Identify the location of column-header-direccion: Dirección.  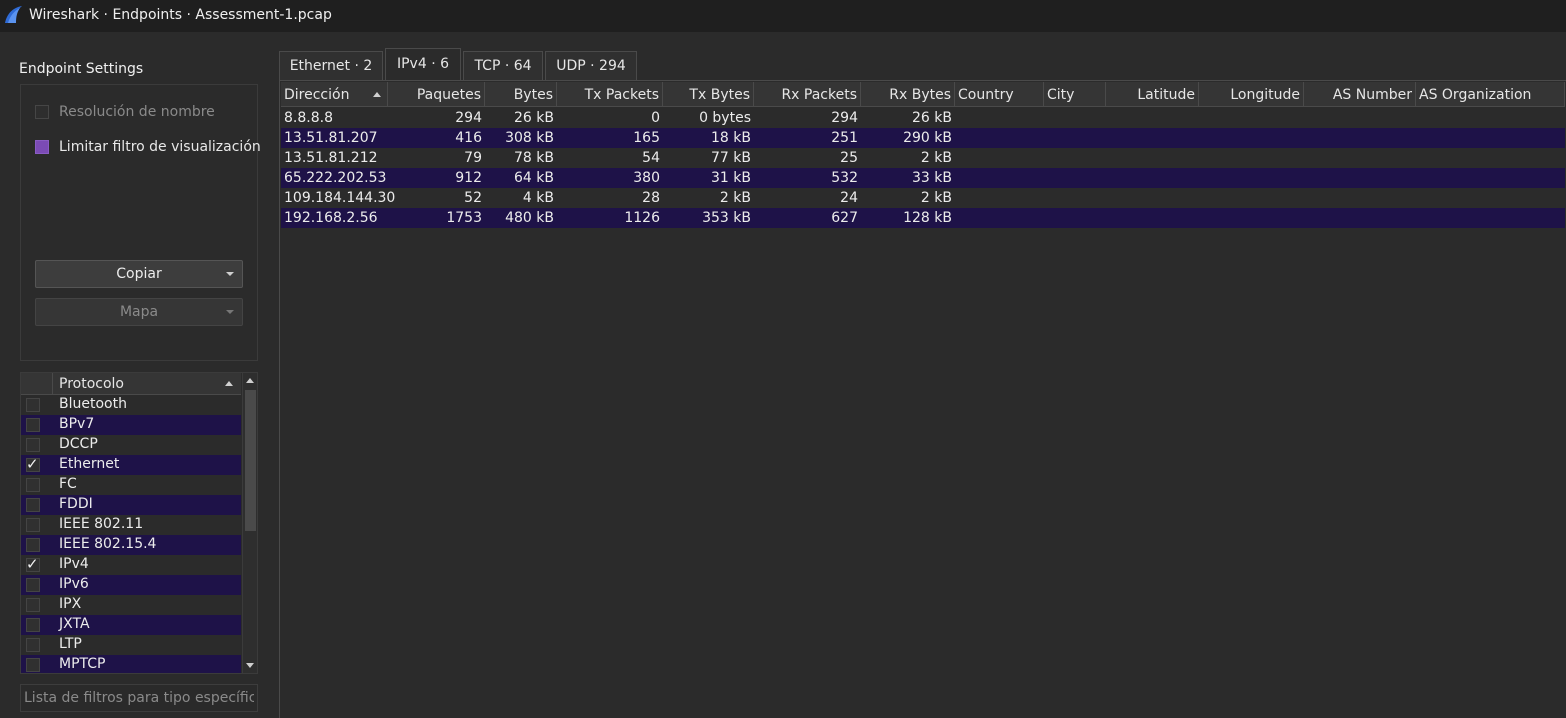
(334, 94).